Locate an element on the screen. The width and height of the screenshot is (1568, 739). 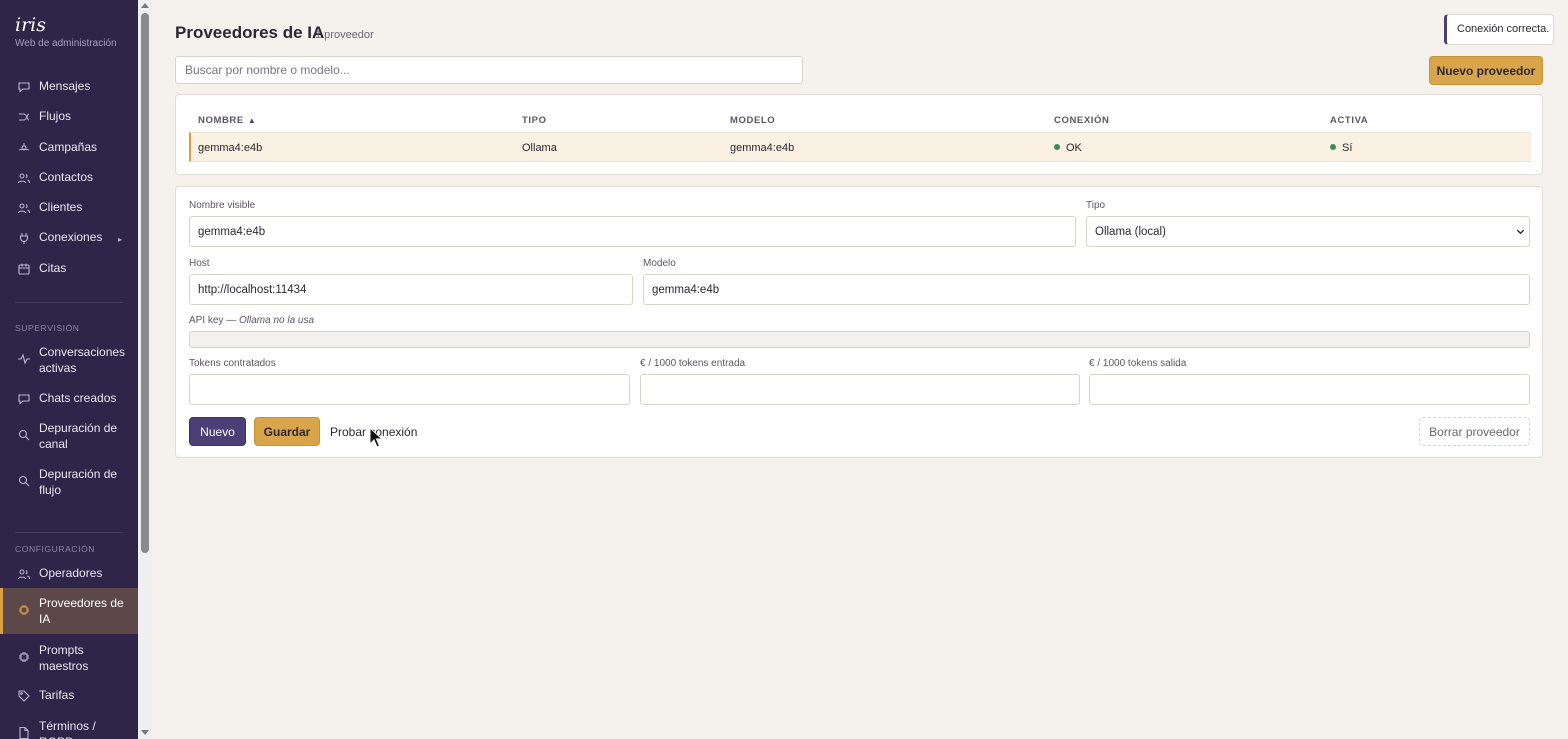
nombre-visible-label: Nombre visible is located at coordinates (222, 205).